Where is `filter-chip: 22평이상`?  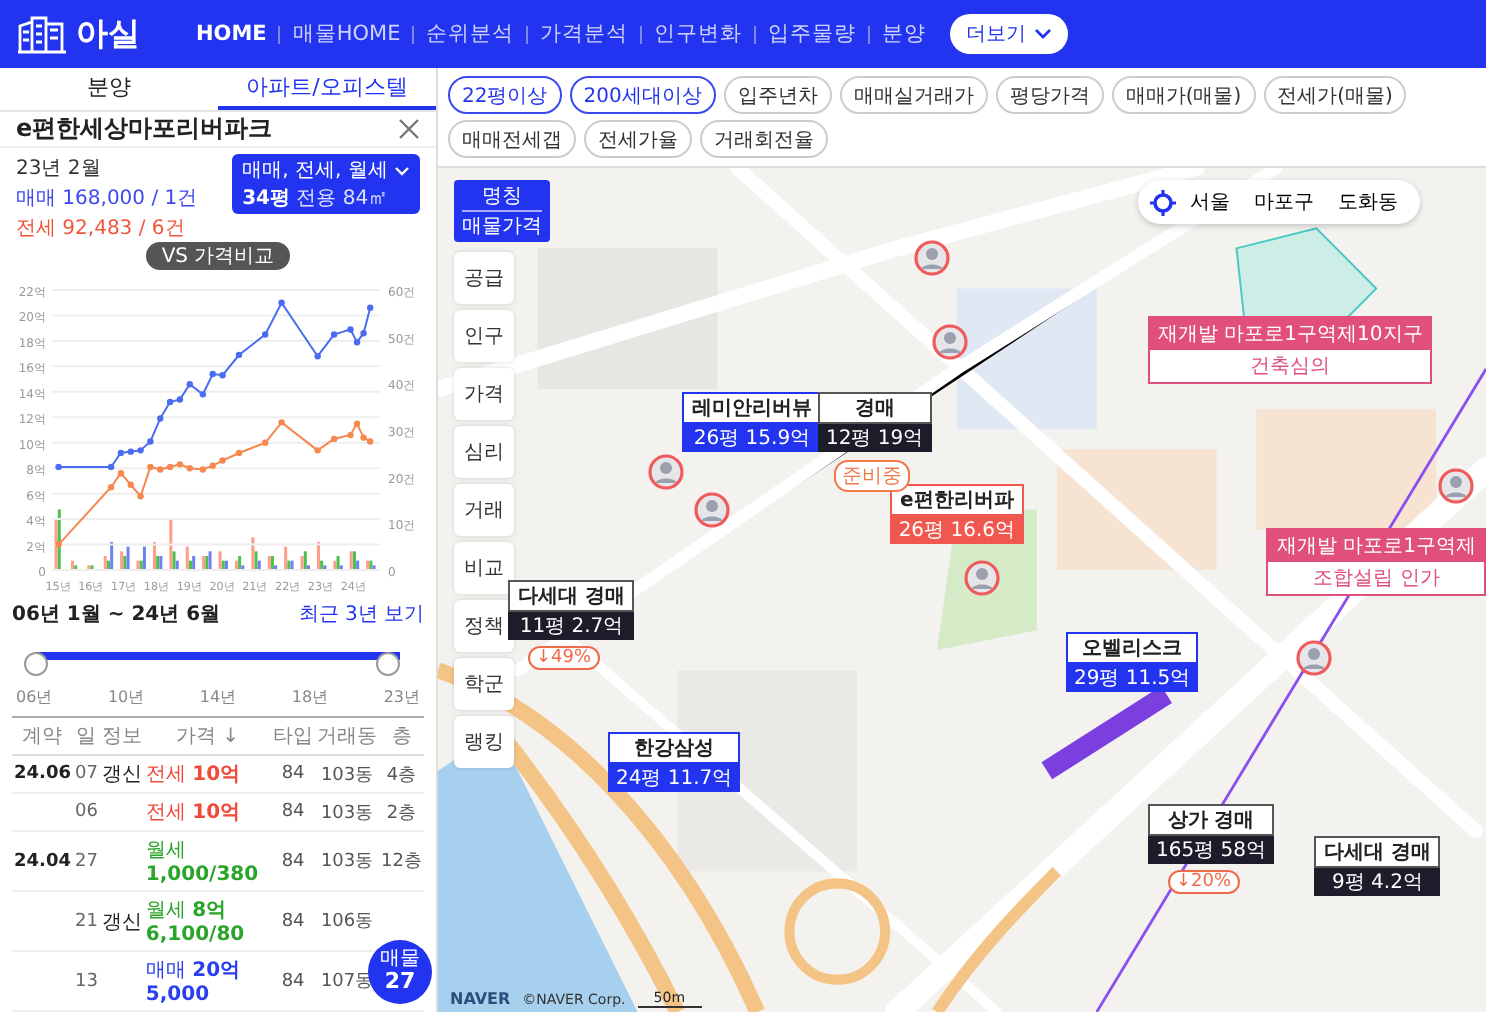
filter-chip: 22평이상 is located at coordinates (505, 95).